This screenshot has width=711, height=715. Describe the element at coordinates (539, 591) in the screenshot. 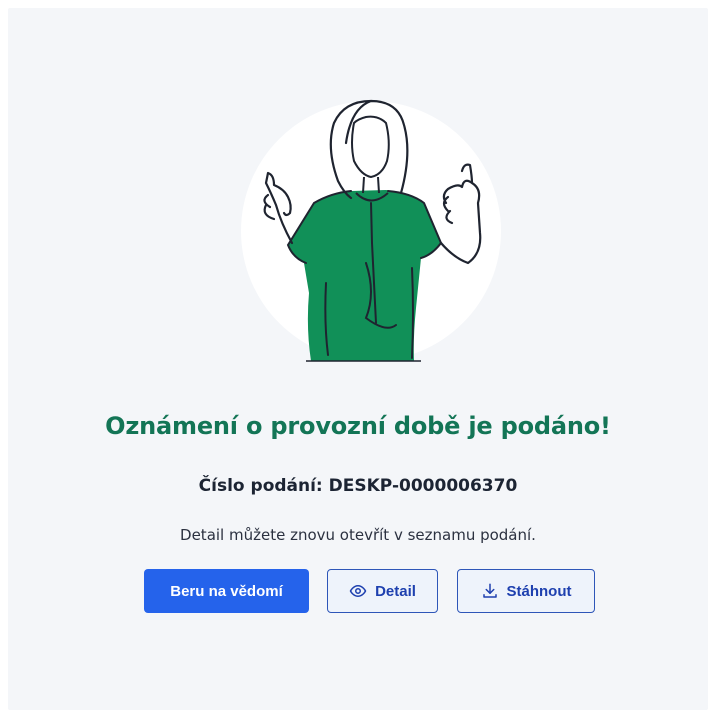

I see `download-button-label: Stáhnout` at that location.